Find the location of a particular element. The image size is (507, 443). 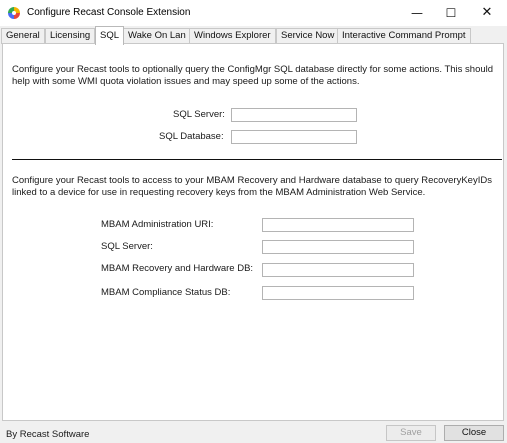

title-bar: Configure Recast Console Extension — ☐ ✕ is located at coordinates (253, 13).